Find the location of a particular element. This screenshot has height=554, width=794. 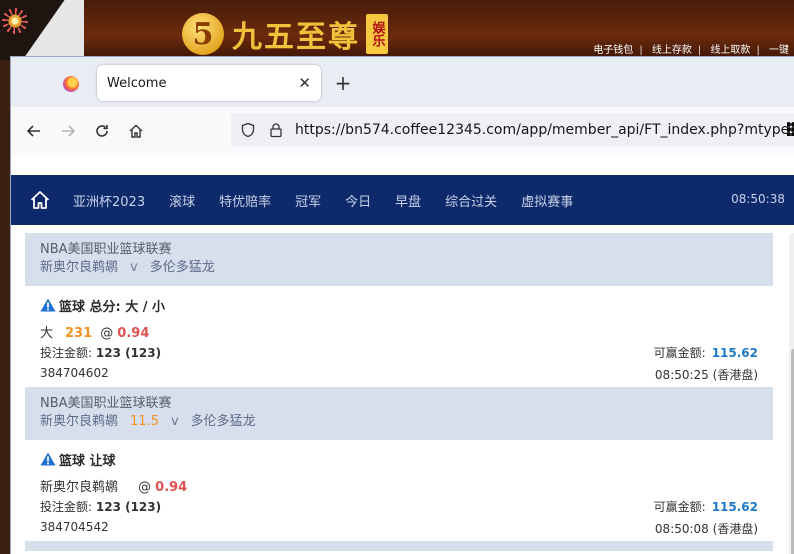

league-header: NBA美国职业篮球联赛 新奥尔良鹈鹕 11.5 v 多伦多猛龙 is located at coordinates (399, 413).